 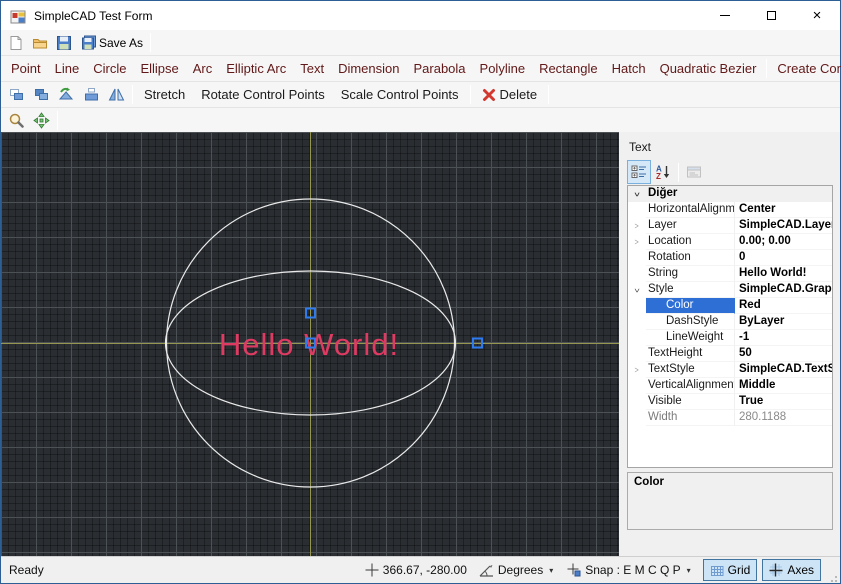 I want to click on property-name: Color, so click(x=690, y=306).